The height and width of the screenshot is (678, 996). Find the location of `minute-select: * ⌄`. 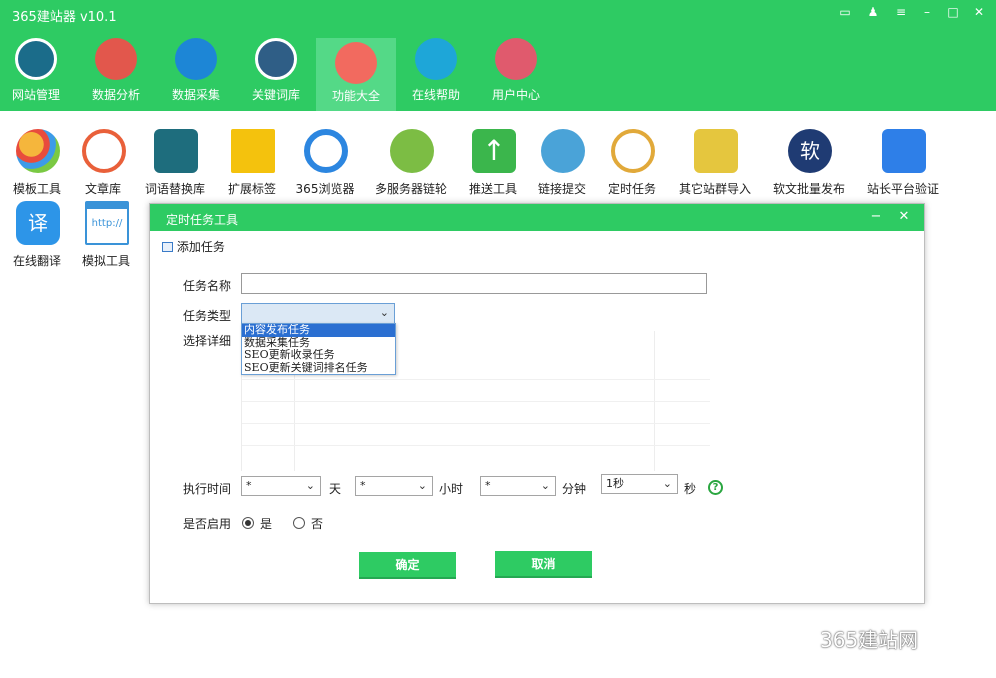

minute-select: * ⌄ is located at coordinates (518, 486).